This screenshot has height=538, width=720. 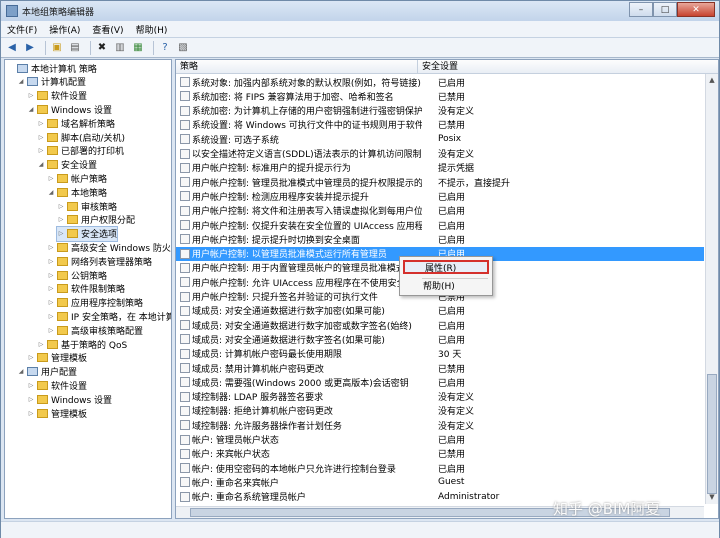 What do you see at coordinates (99, 261) in the screenshot?
I see `tree-node: ▷ 网络列表管理器策略` at bounding box center [99, 261].